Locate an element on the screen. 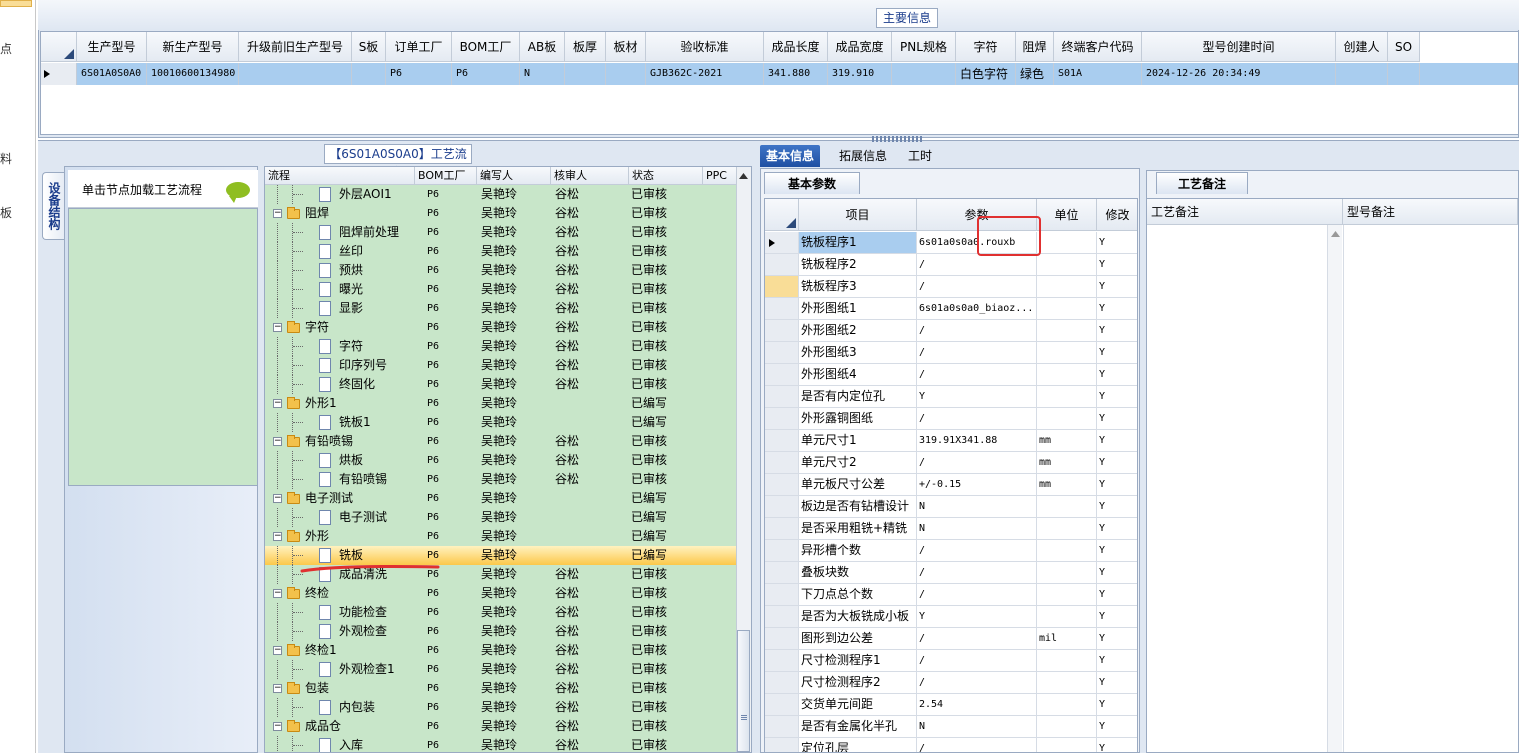 The width and height of the screenshot is (1519, 753). tree-row: − 字符 P6 吴艳玲 谷松 已审核 is located at coordinates (501, 327).